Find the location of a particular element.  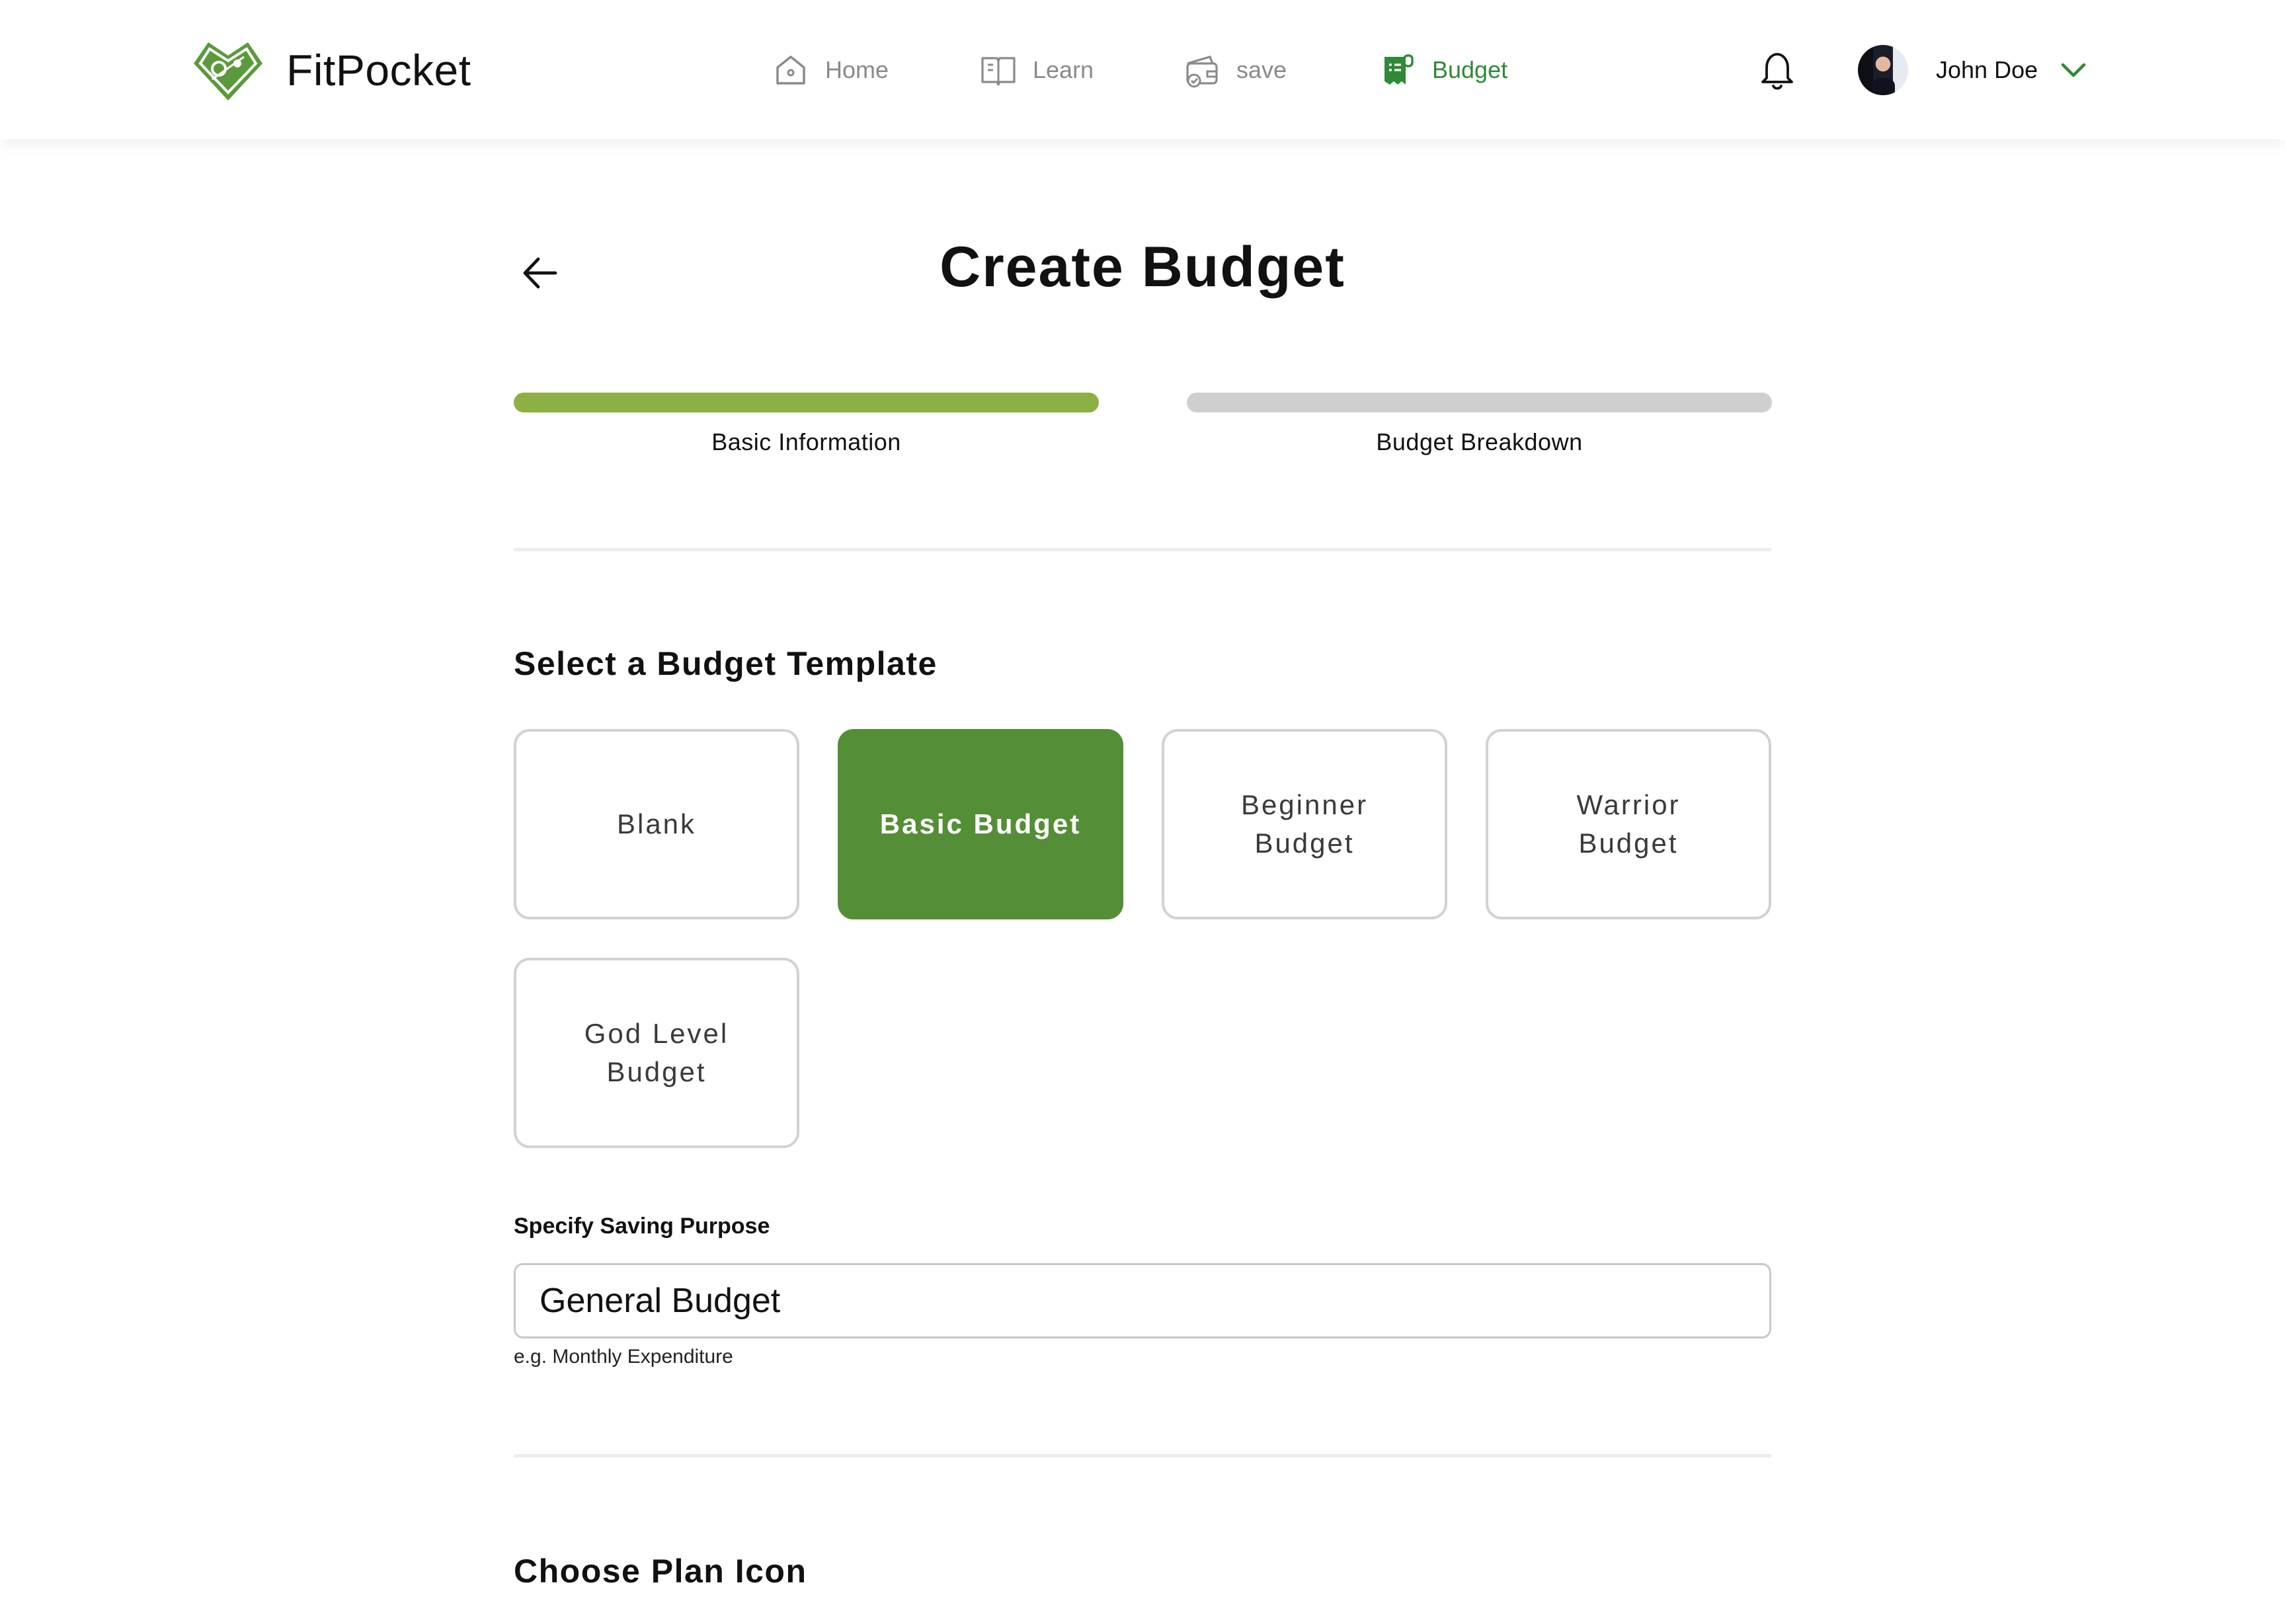

nav-learn: Learn is located at coordinates (1037, 70).